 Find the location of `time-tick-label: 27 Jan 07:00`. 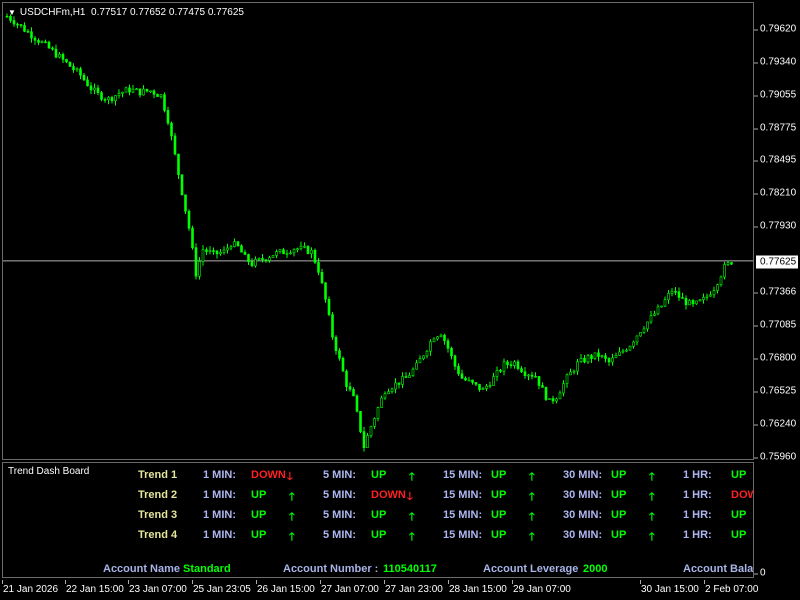

time-tick-label: 27 Jan 07:00 is located at coordinates (349, 587).